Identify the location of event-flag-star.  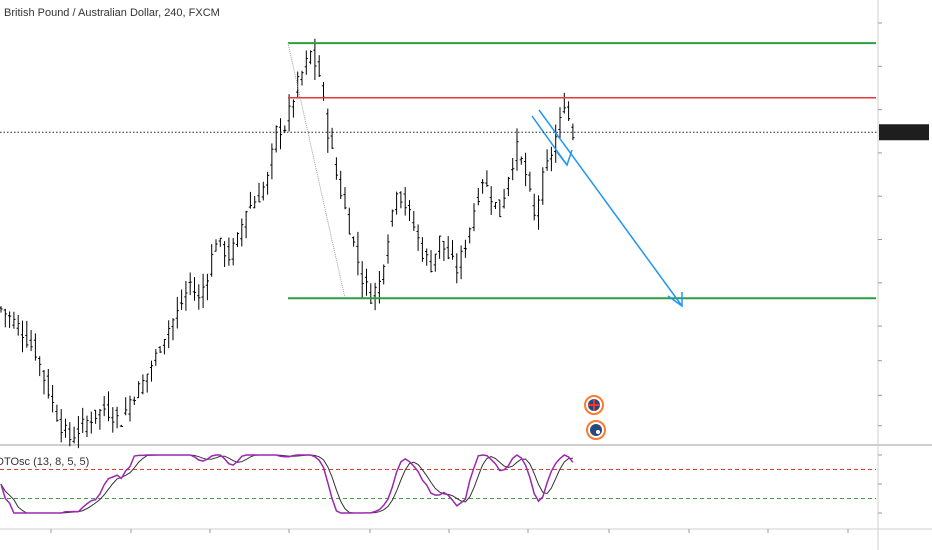
(598, 432).